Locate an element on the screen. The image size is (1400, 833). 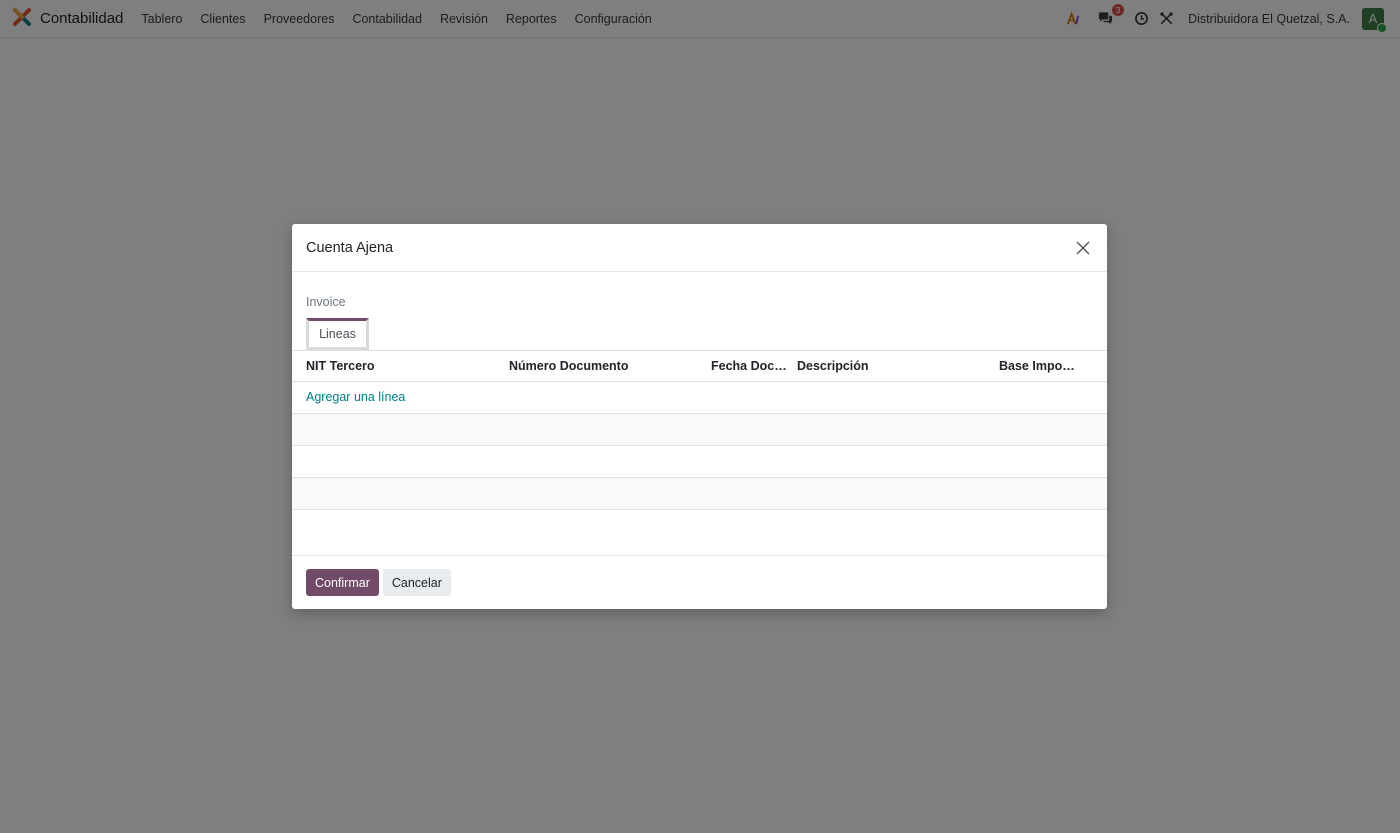
dialog-title: Cuenta Ajena is located at coordinates (350, 247).